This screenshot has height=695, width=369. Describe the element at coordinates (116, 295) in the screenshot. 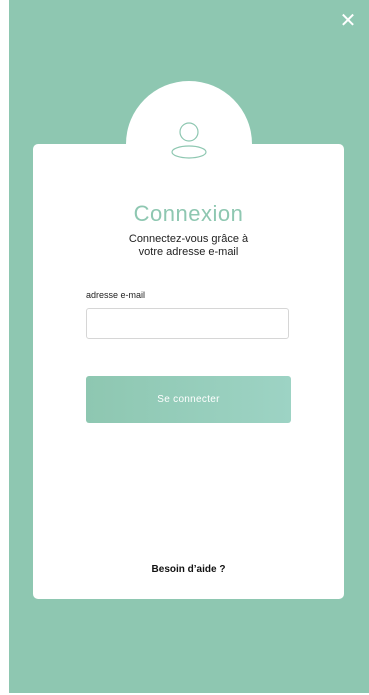

I see `email-field-label: adresse e-mail` at that location.